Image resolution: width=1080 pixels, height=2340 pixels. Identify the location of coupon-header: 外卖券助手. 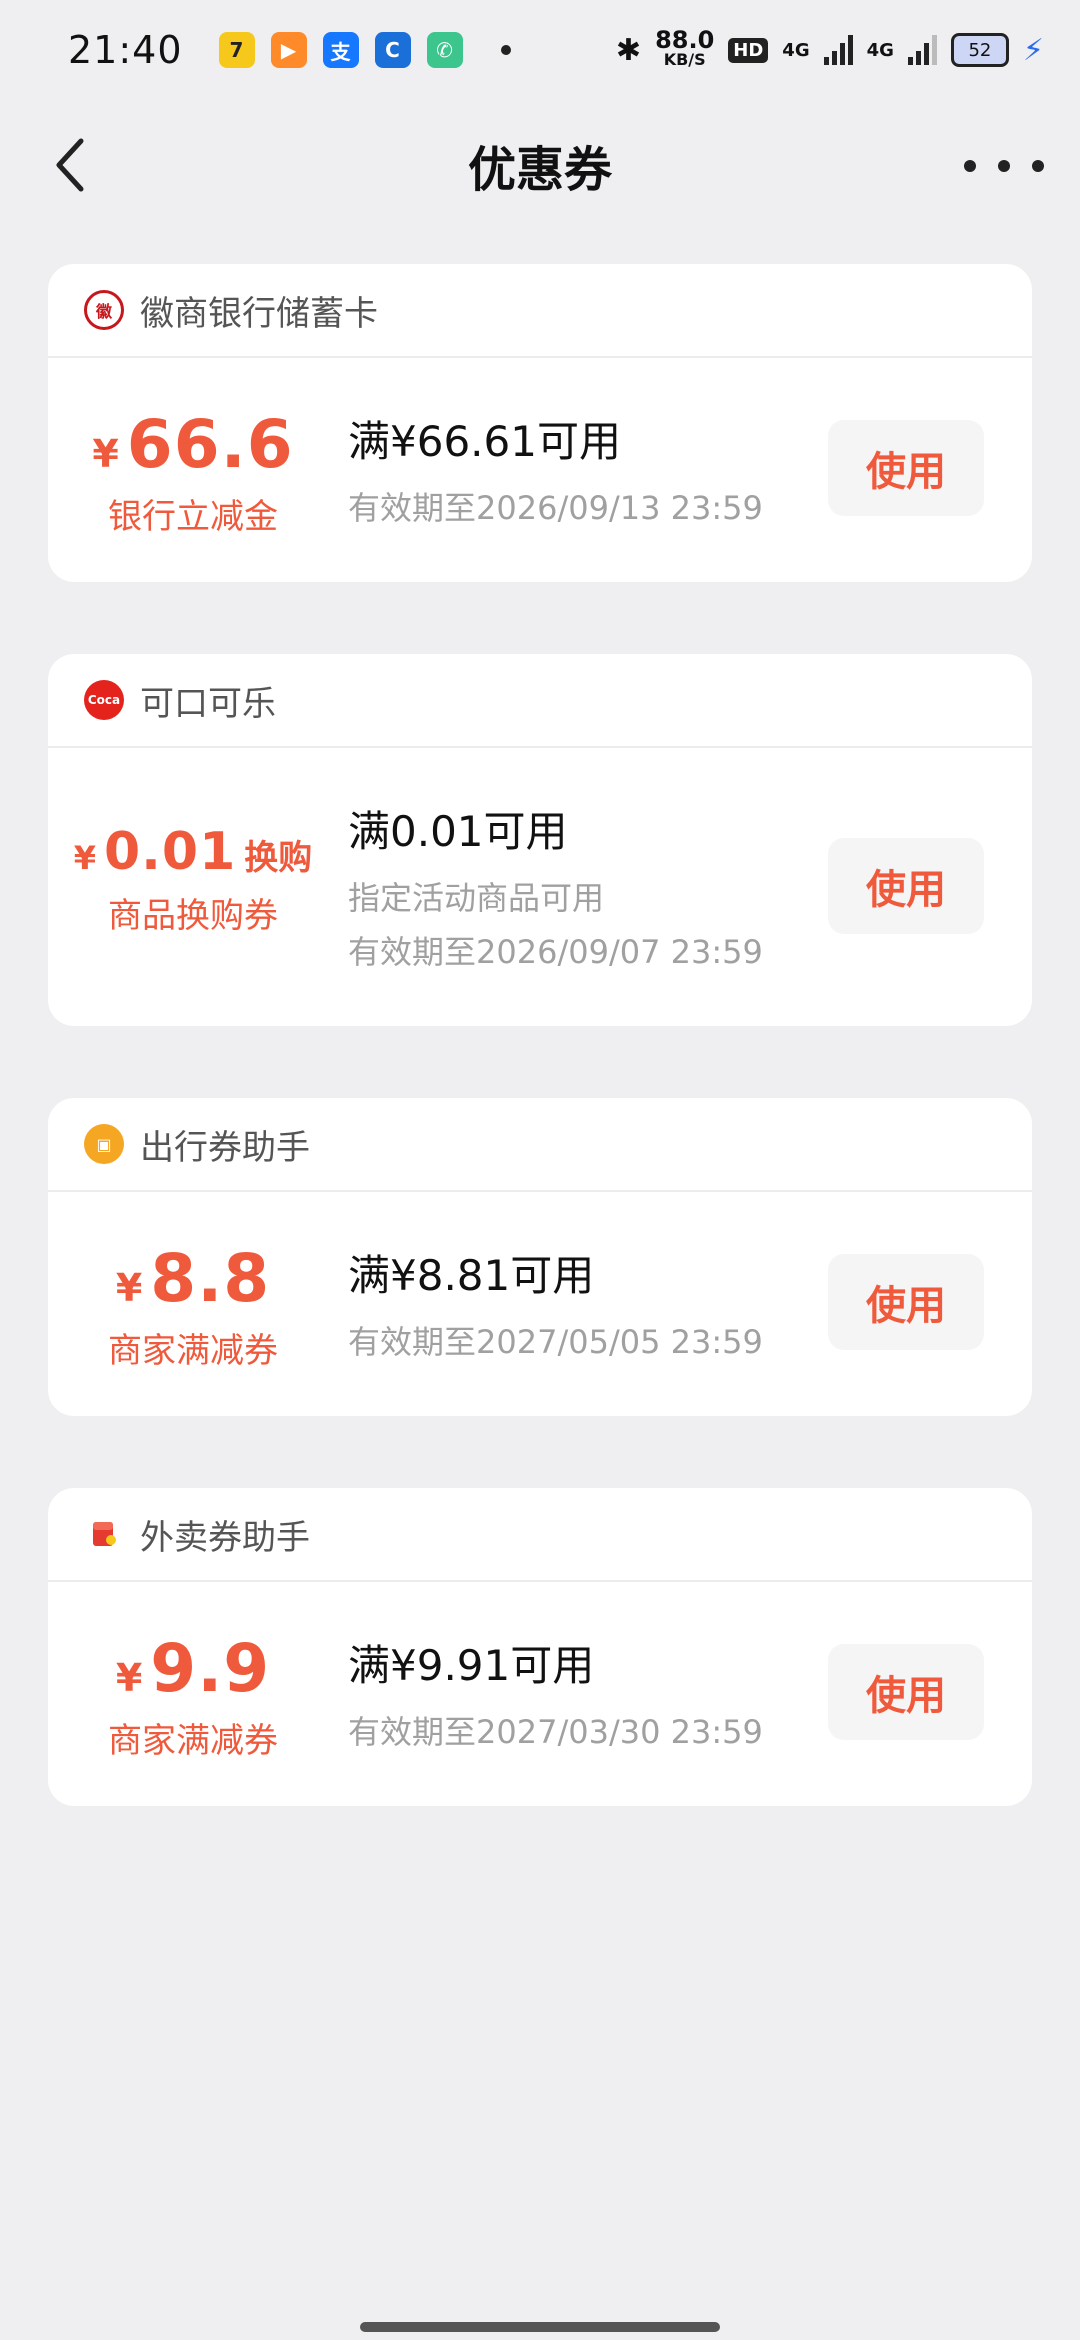
(540, 1535).